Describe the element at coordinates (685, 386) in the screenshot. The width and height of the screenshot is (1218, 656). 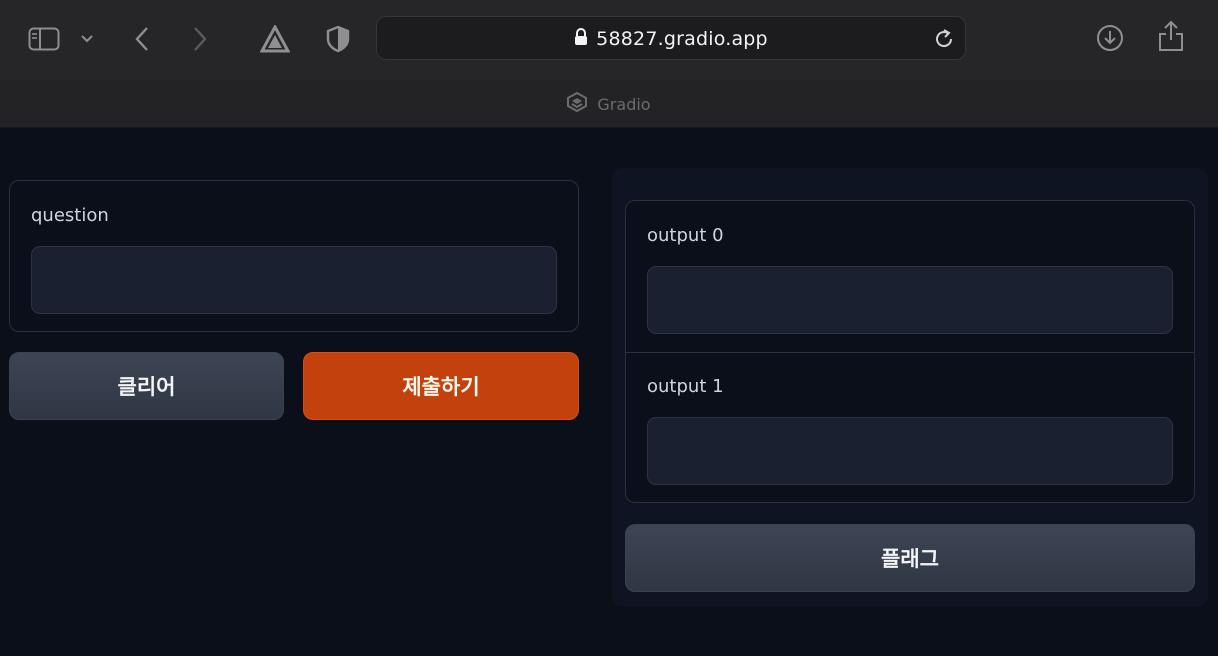
I see `output1-label: output 1` at that location.